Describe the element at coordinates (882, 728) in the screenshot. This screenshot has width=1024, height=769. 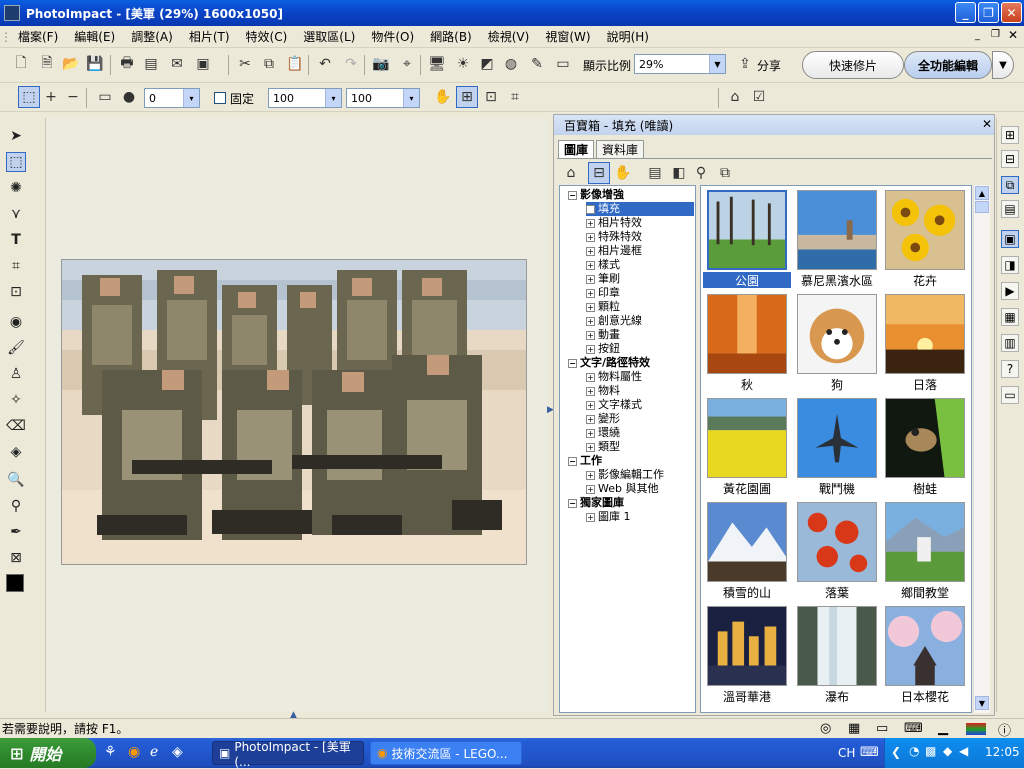
I see `frame-status-icon: ▭` at that location.